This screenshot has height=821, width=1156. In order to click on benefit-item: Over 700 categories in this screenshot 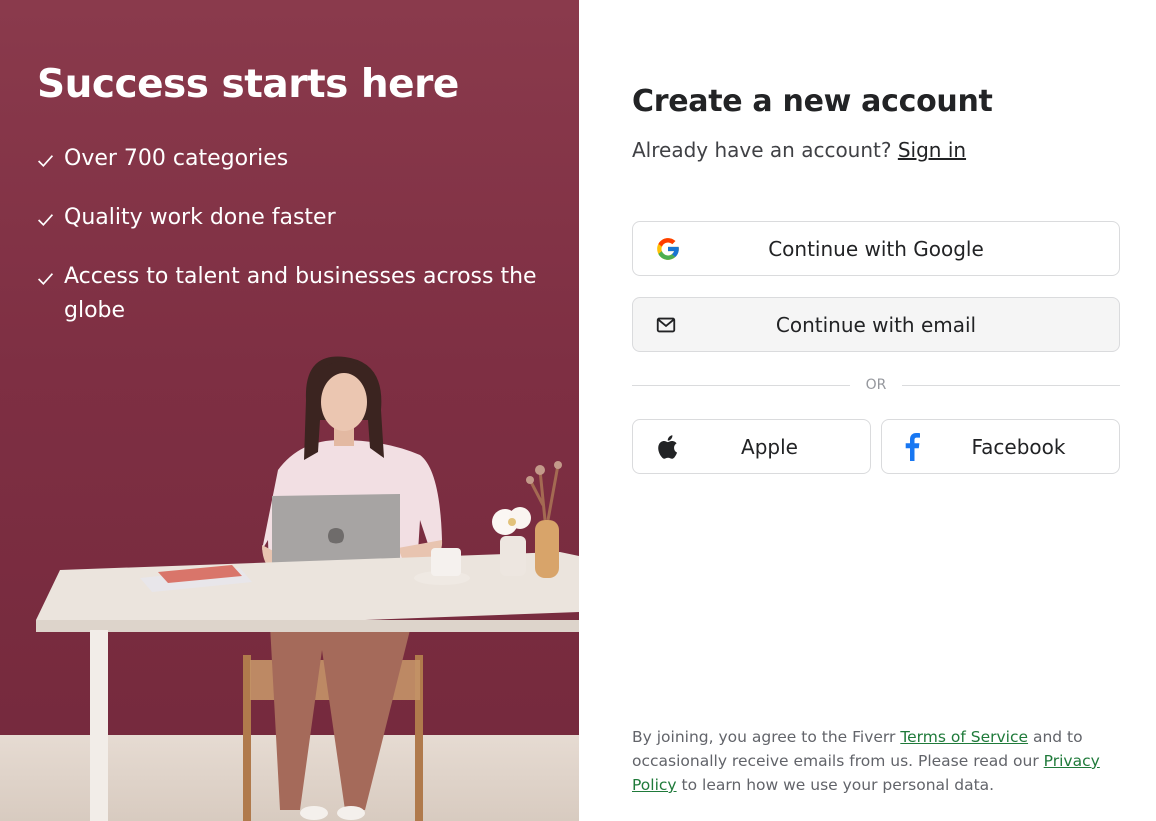, I will do `click(287, 161)`.